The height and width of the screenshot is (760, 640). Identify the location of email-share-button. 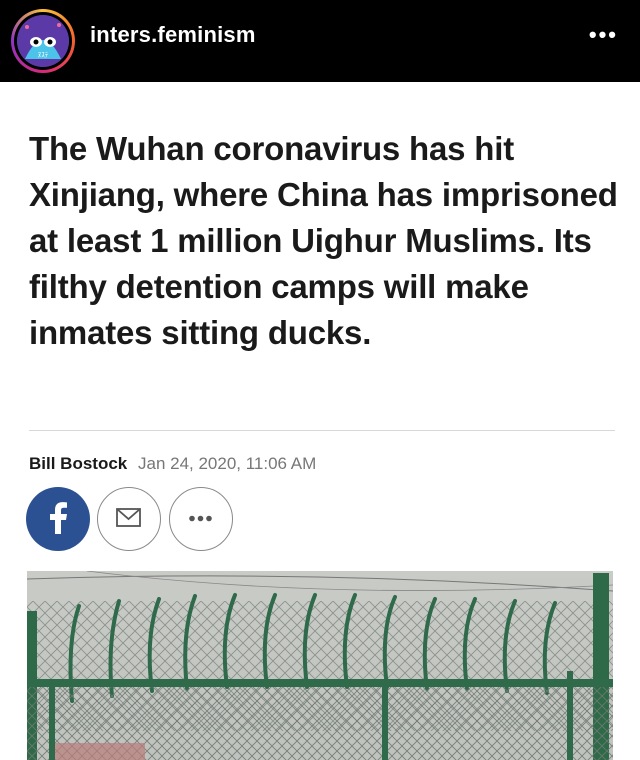
(129, 519).